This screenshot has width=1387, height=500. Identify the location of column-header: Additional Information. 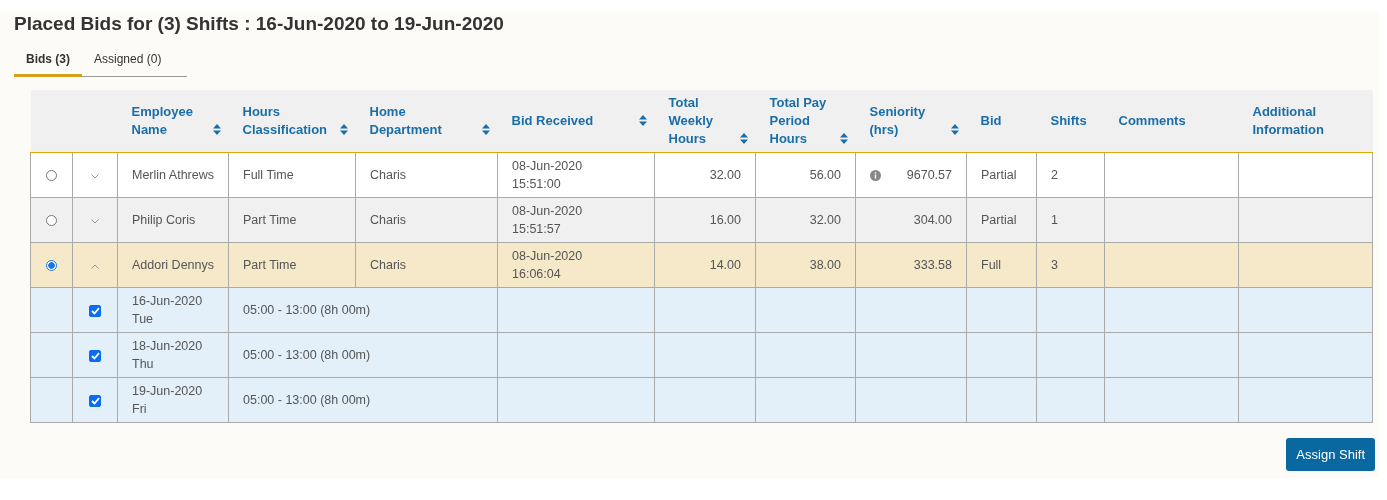
(1288, 121).